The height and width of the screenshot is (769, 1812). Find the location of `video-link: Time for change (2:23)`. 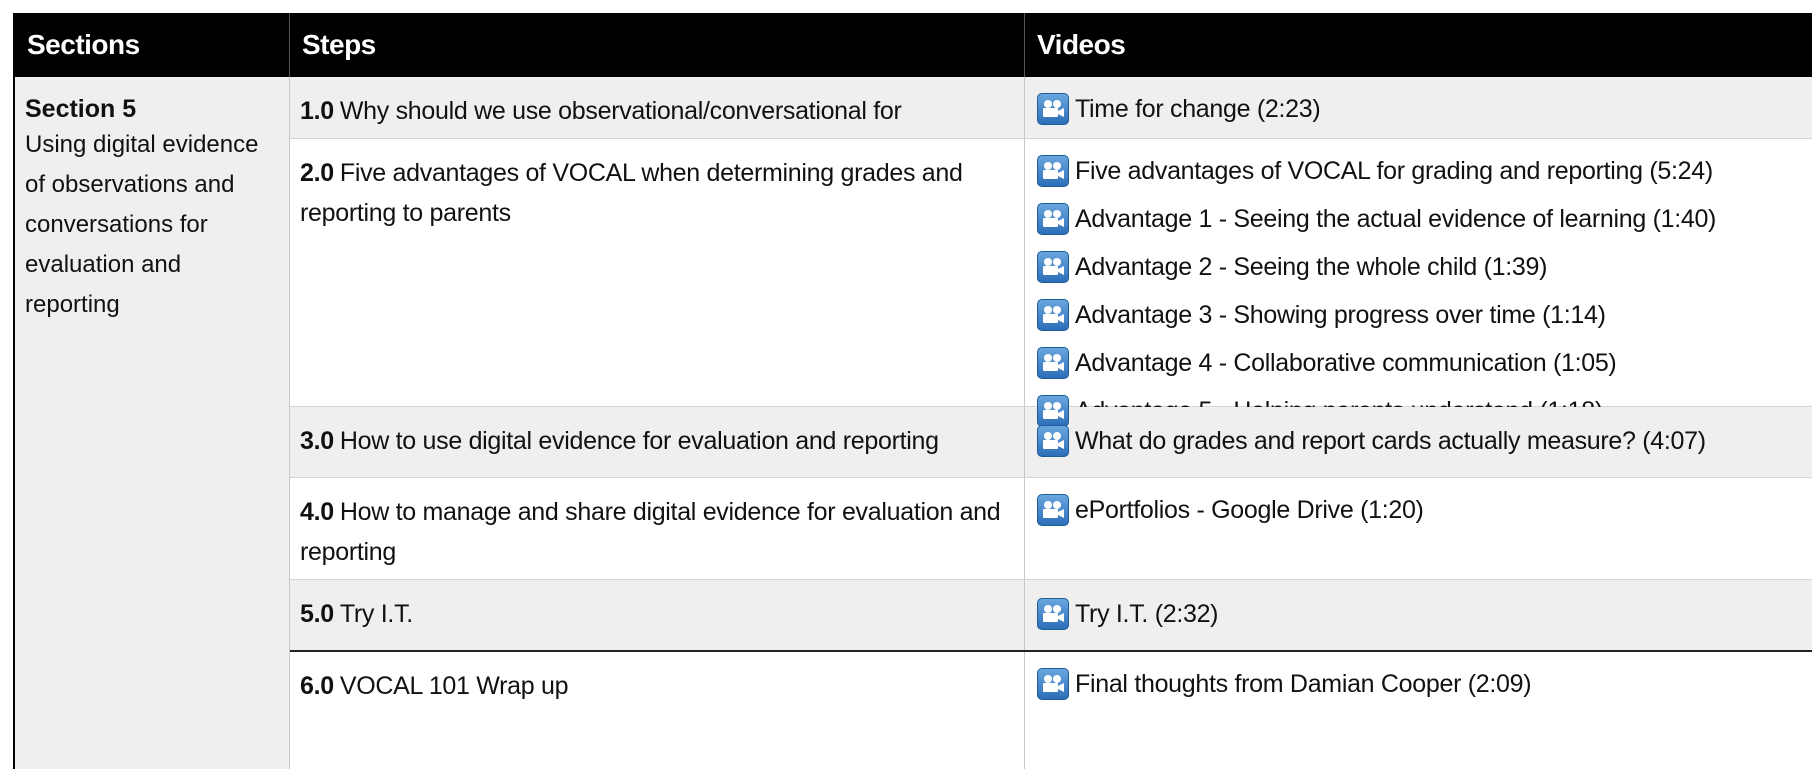

video-link: Time for change (2:23) is located at coordinates (1419, 109).